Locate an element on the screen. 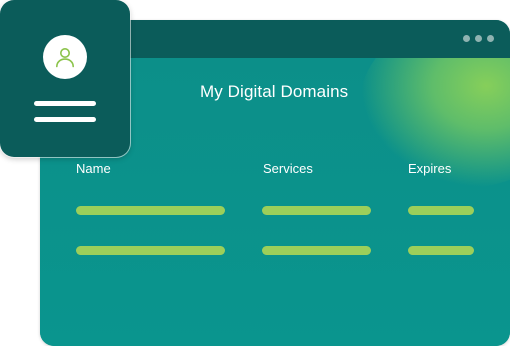 This screenshot has width=510, height=346. more-dots-icon is located at coordinates (478, 38).